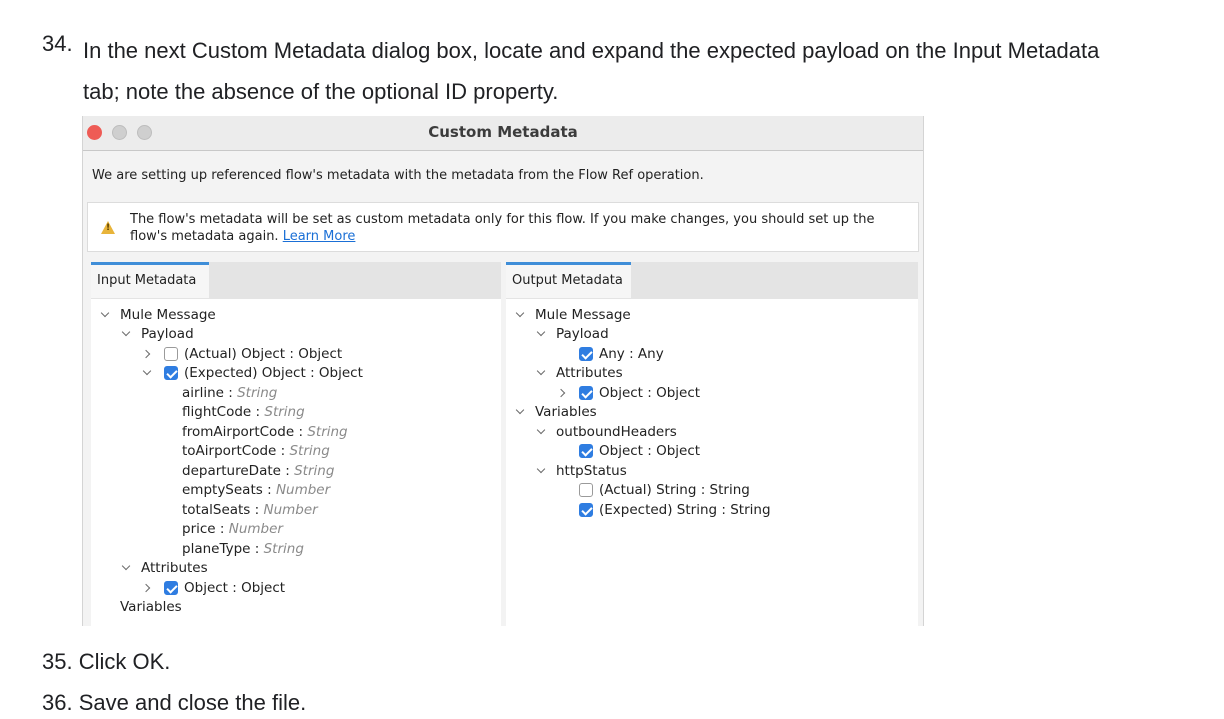  I want to click on input-tab-strip: Input Metadata, so click(296, 280).